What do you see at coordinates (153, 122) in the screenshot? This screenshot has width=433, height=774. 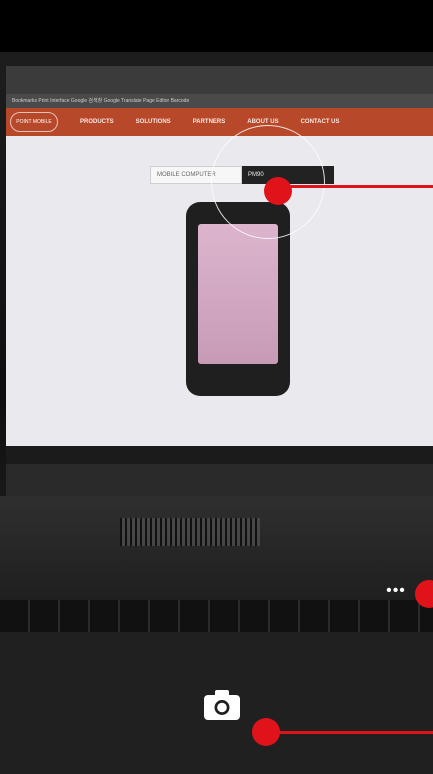 I see `nav-item-solutions: SOLUTIONS` at bounding box center [153, 122].